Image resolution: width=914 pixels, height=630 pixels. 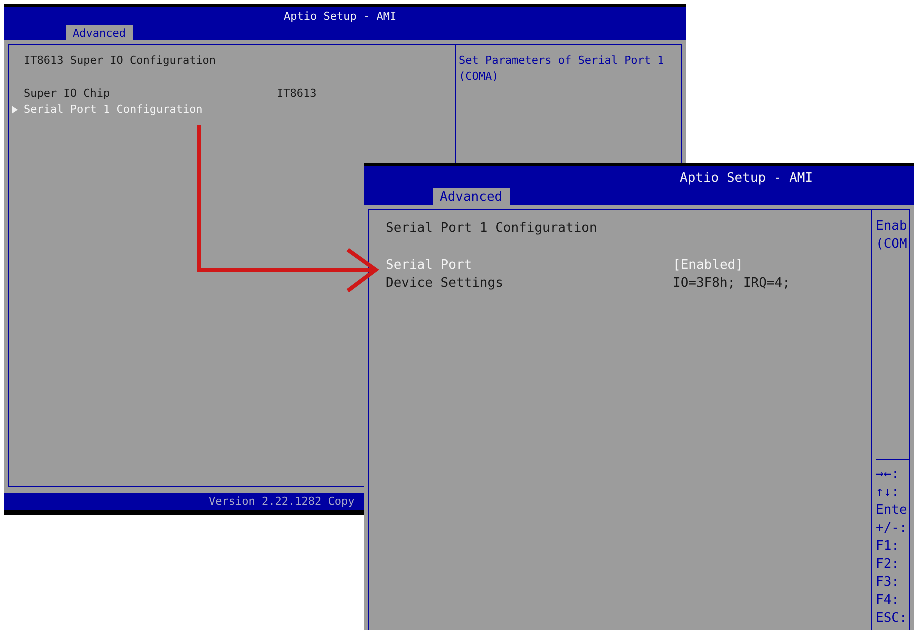 What do you see at coordinates (562, 69) in the screenshot?
I see `help-text: Set Parameters of Serial Port 1 (COMA)` at bounding box center [562, 69].